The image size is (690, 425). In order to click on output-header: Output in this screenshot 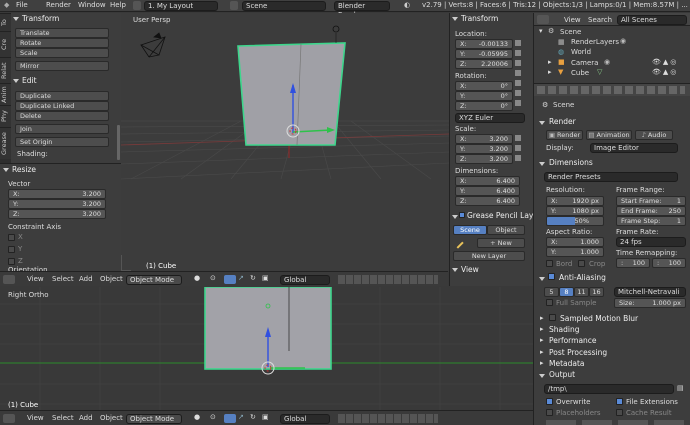, I will do `click(562, 374)`.